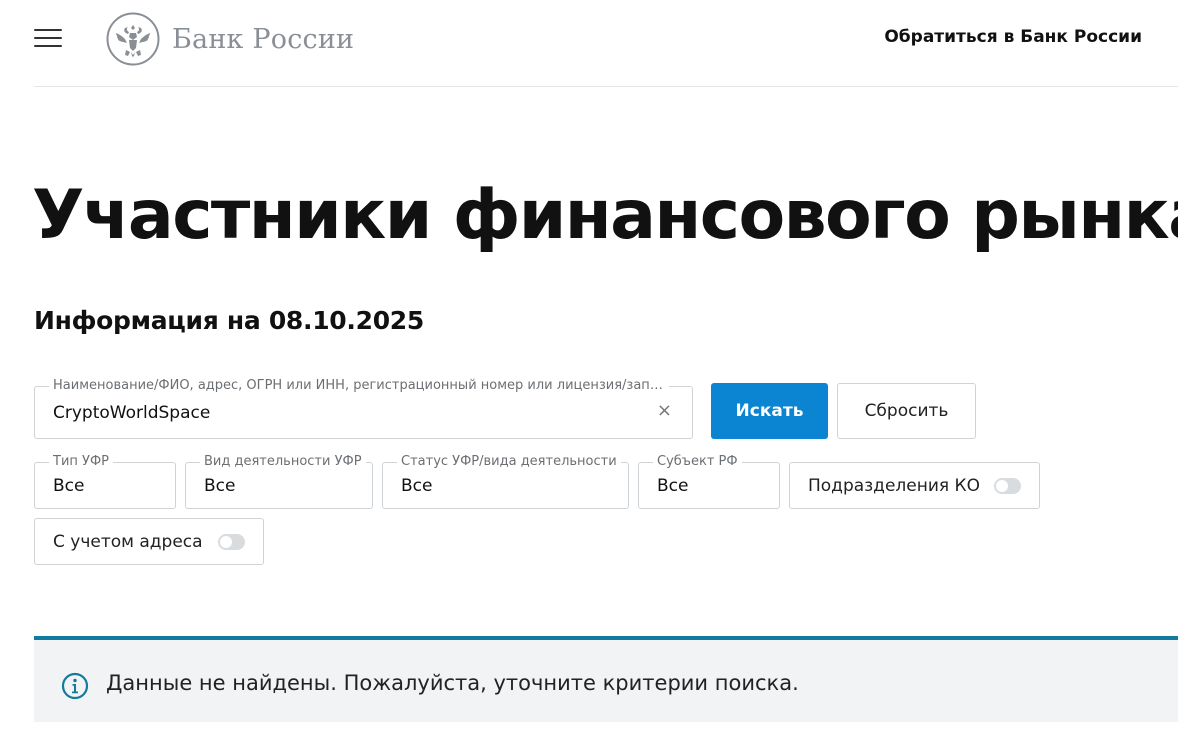 The width and height of the screenshot is (1178, 746). I want to click on filter-status-value: Все, so click(417, 486).